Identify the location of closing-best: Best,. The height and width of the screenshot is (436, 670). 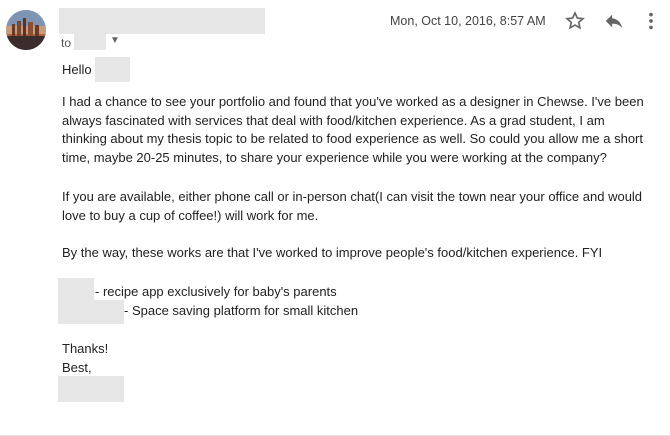
(77, 367).